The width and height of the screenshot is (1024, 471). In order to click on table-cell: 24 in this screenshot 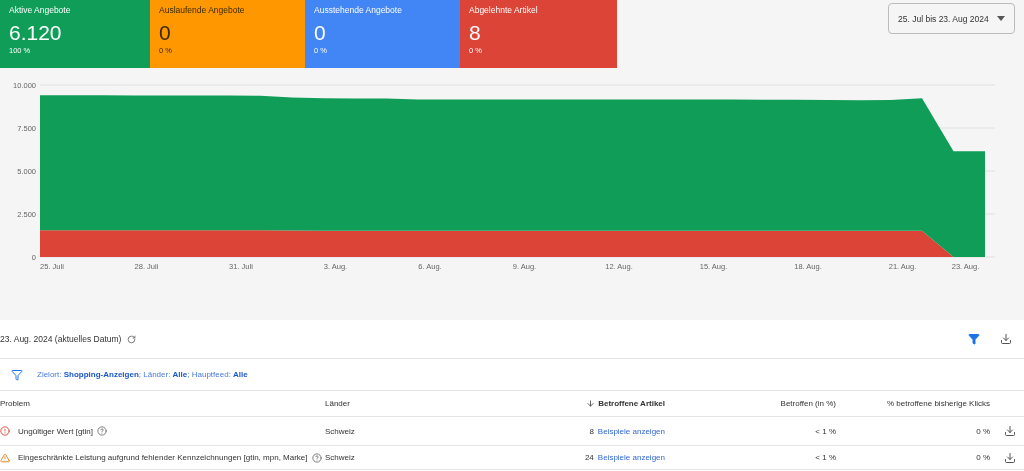, I will do `click(589, 457)`.